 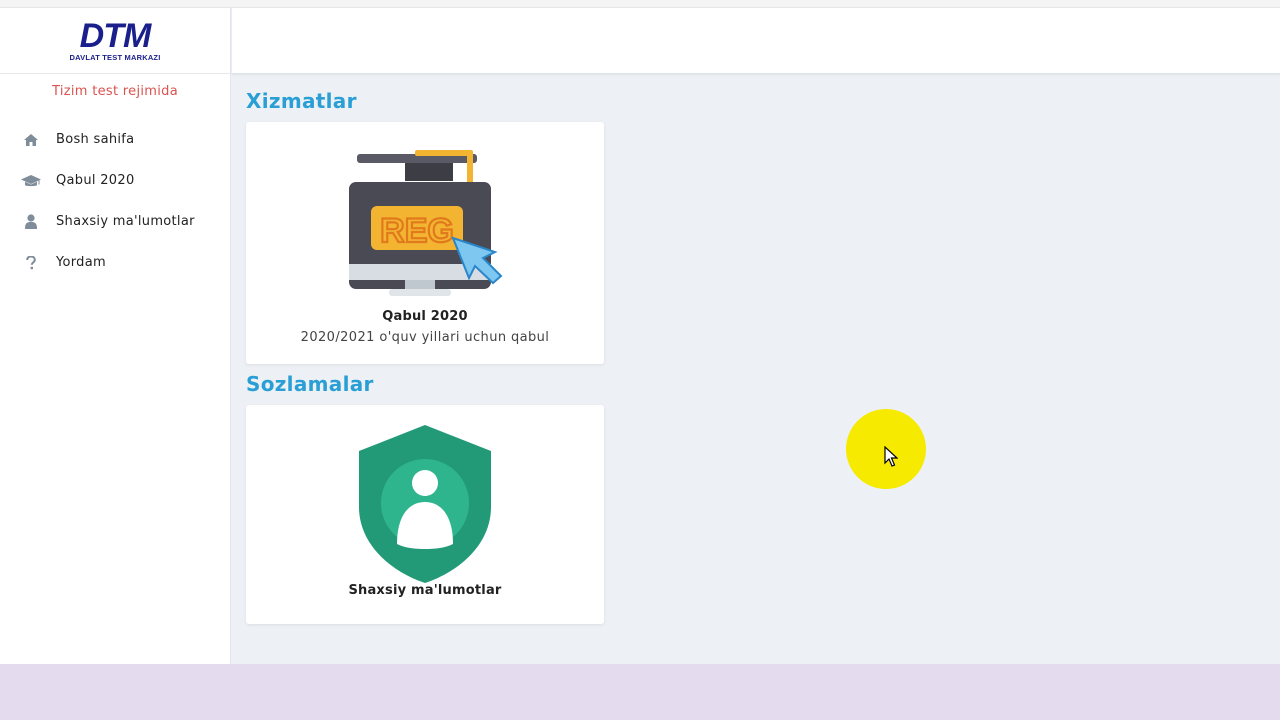 What do you see at coordinates (31, 222) in the screenshot?
I see `user-icon` at bounding box center [31, 222].